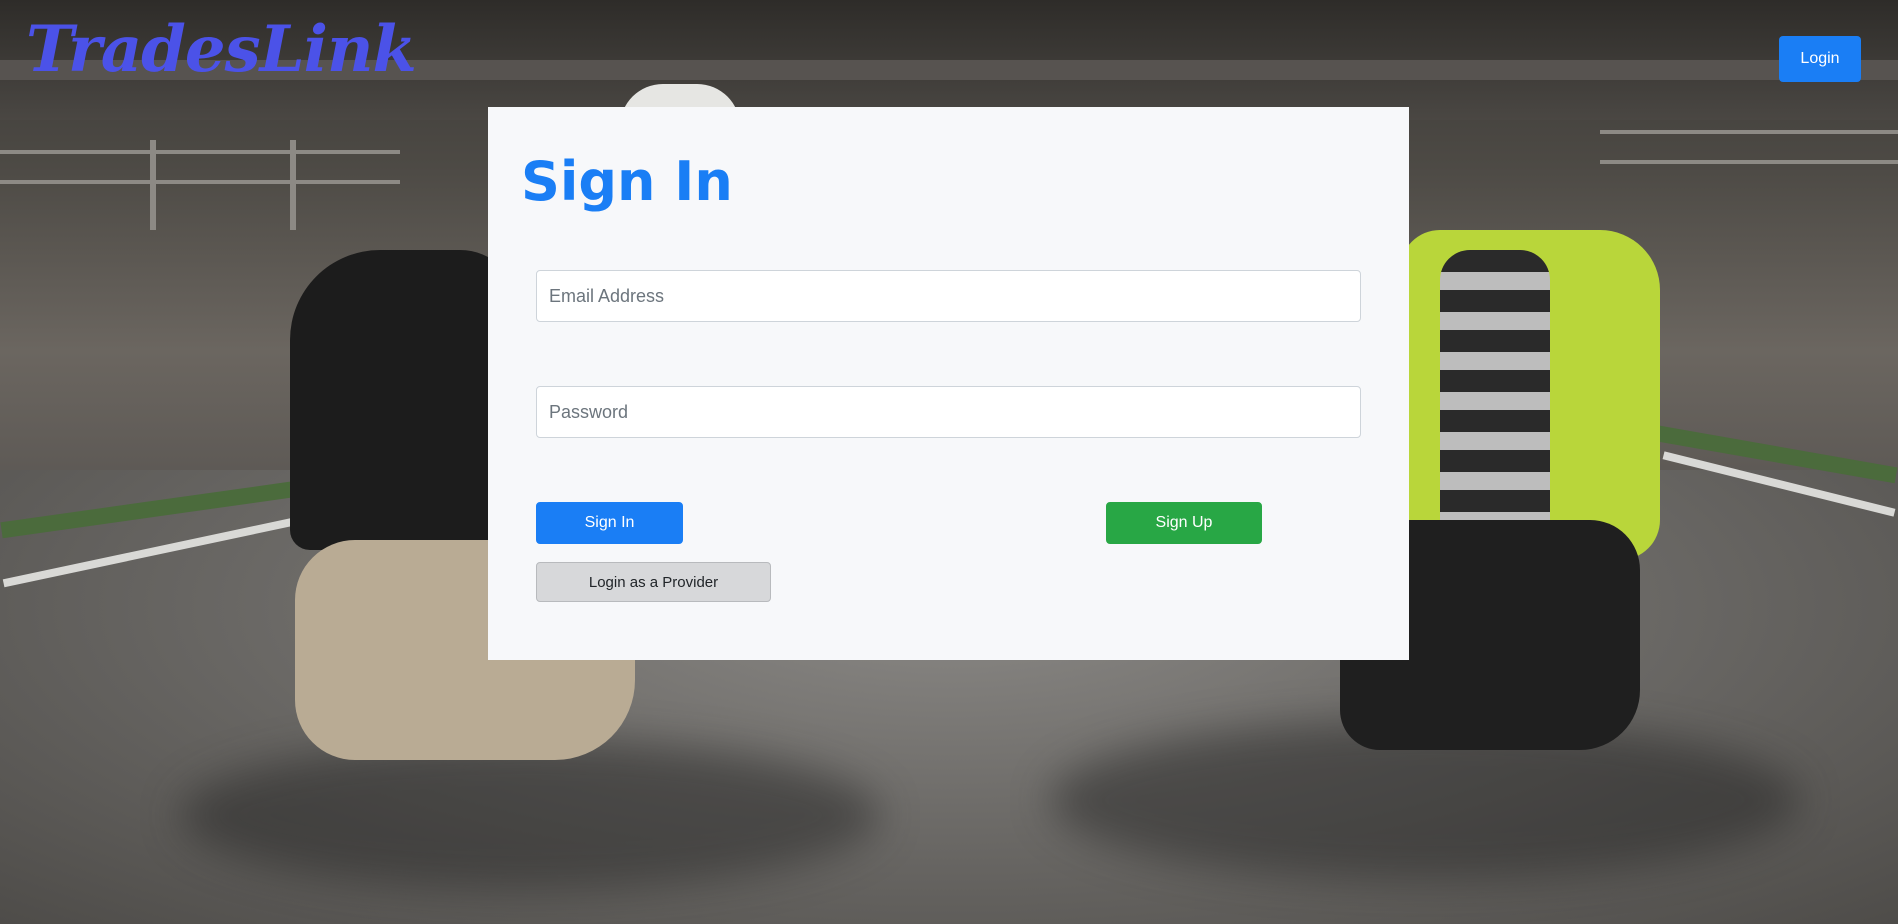  What do you see at coordinates (405, 400) in the screenshot?
I see `worker-left` at bounding box center [405, 400].